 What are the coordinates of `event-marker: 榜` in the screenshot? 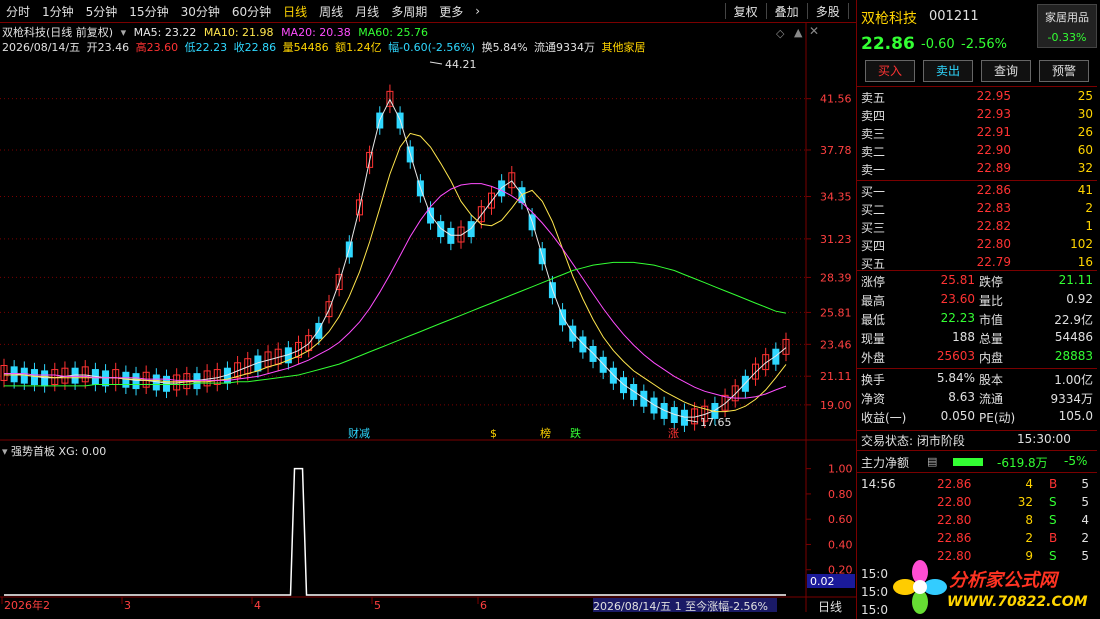 It's located at (545, 433).